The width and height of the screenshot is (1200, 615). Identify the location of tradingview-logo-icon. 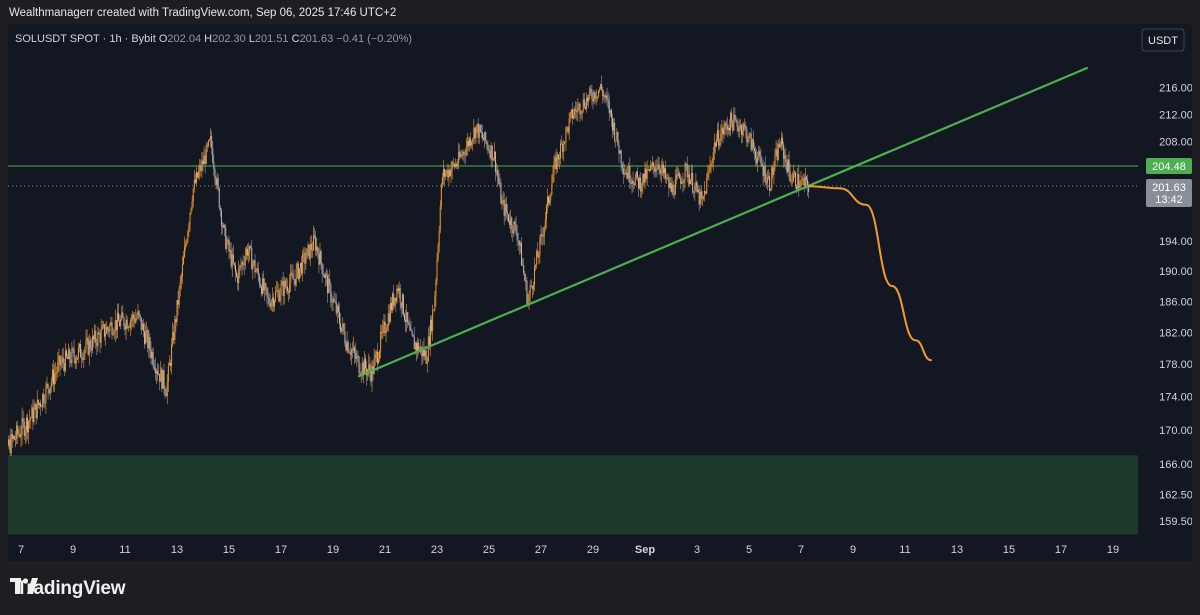
(24, 586).